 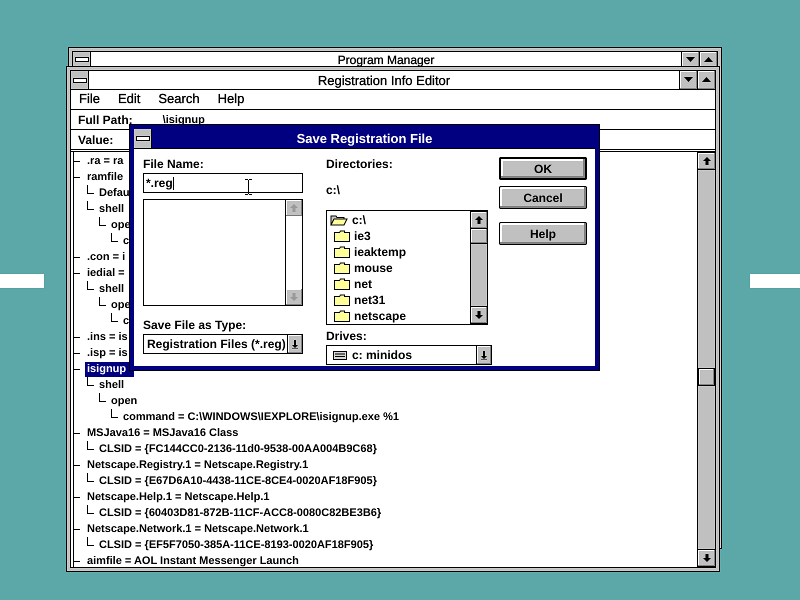 I want to click on tree-item: command = C:\WINDOWS\IEXPLORE\isignup.exe %1, so click(x=261, y=417).